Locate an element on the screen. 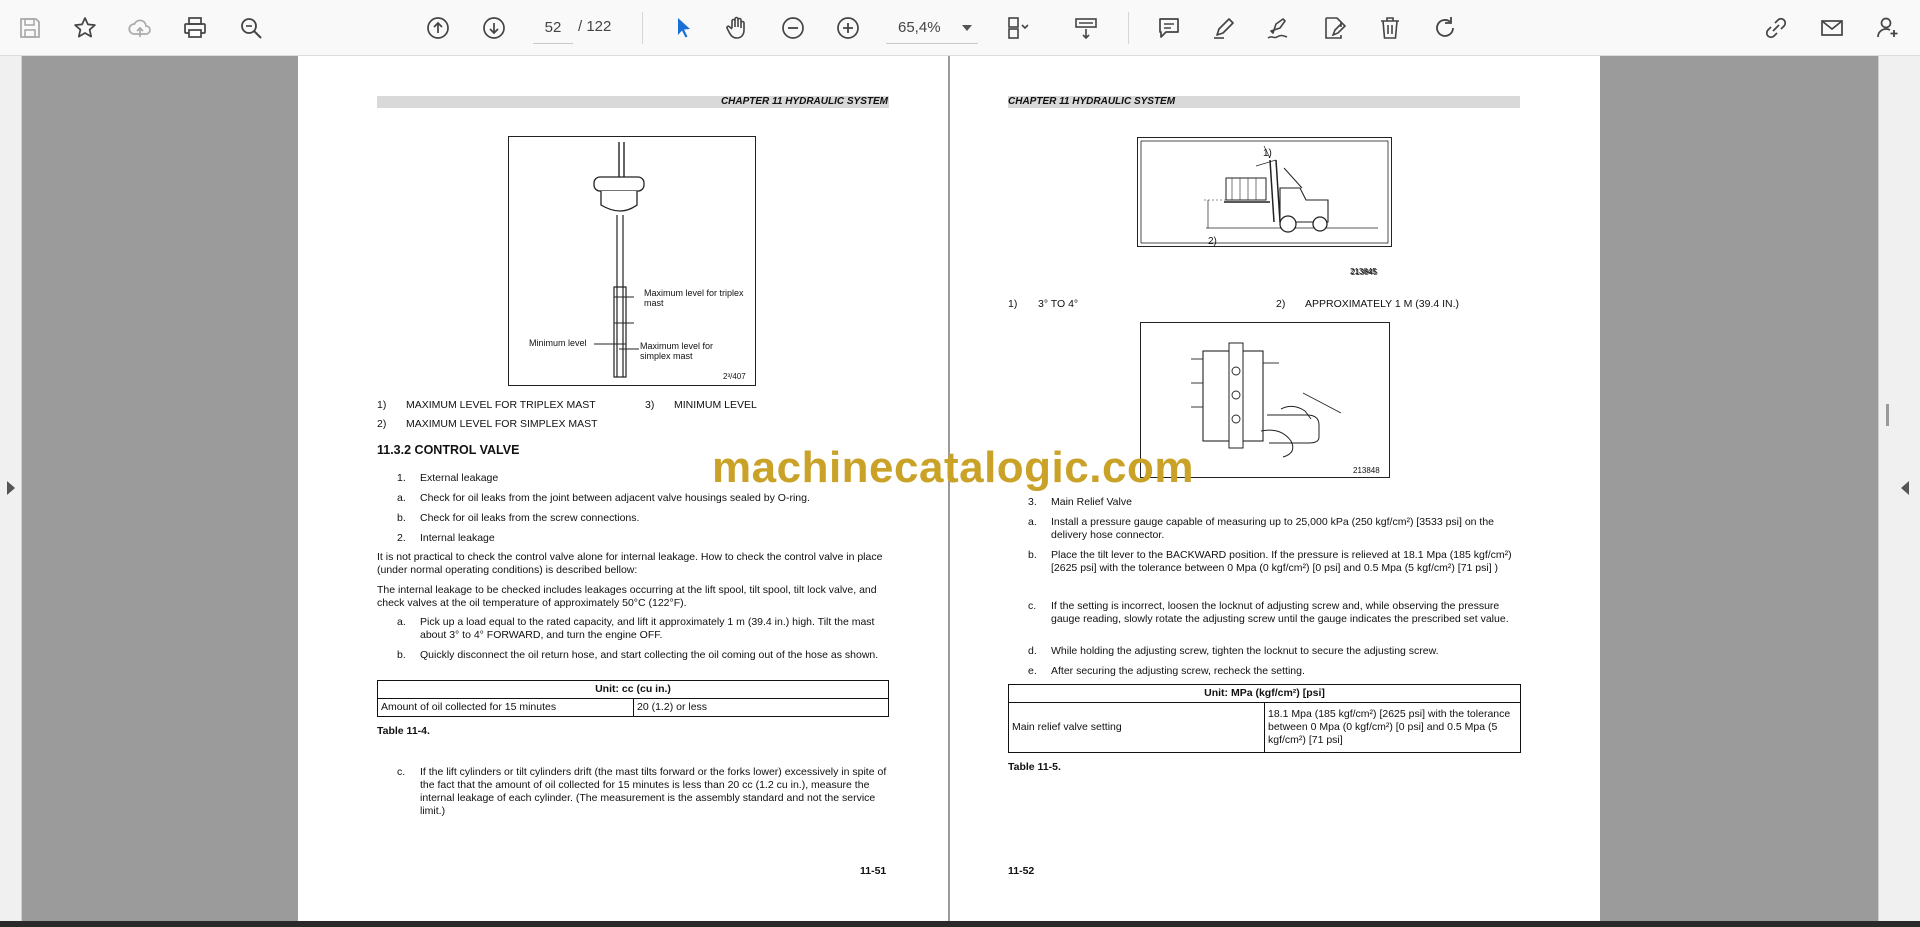 This screenshot has height=927, width=1920. comment-icon is located at coordinates (1169, 28).